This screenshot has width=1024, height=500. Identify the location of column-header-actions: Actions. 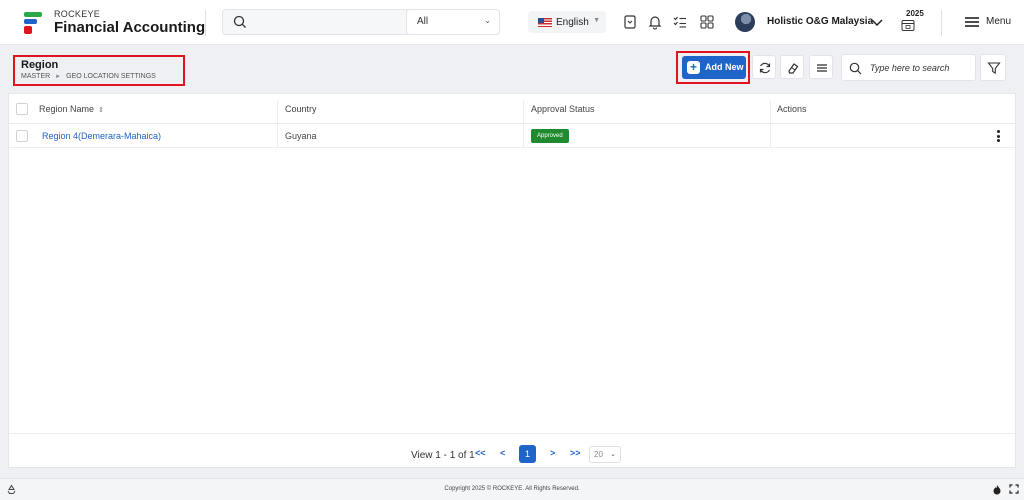
(792, 109).